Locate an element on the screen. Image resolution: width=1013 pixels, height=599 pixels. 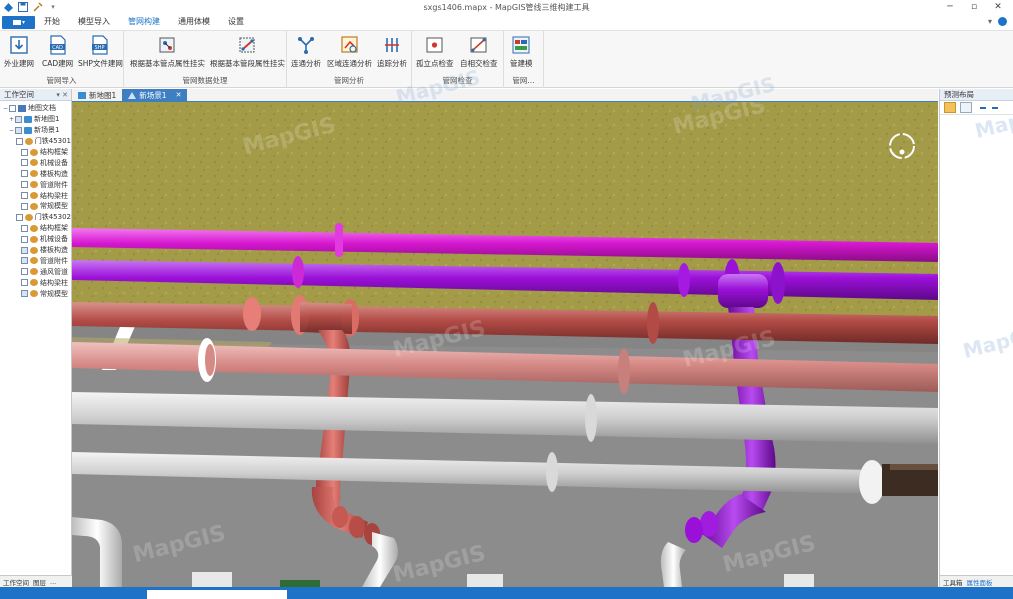
attach-by-point-attr-button: 根据基本管点属性挂实 is located at coordinates (167, 51).